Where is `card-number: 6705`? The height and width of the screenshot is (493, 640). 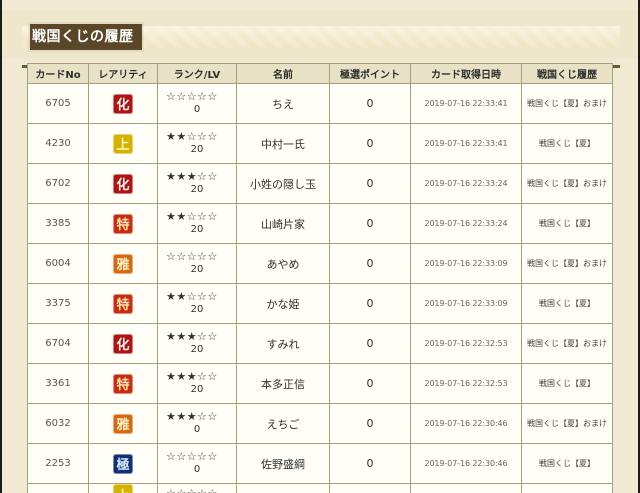 card-number: 6705 is located at coordinates (58, 104).